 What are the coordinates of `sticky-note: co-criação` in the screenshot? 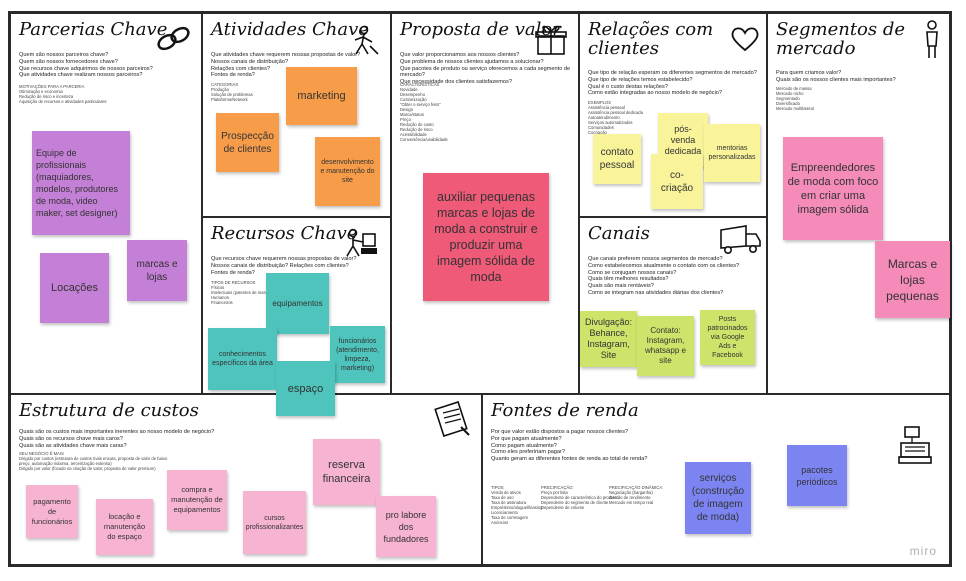 It's located at (677, 181).